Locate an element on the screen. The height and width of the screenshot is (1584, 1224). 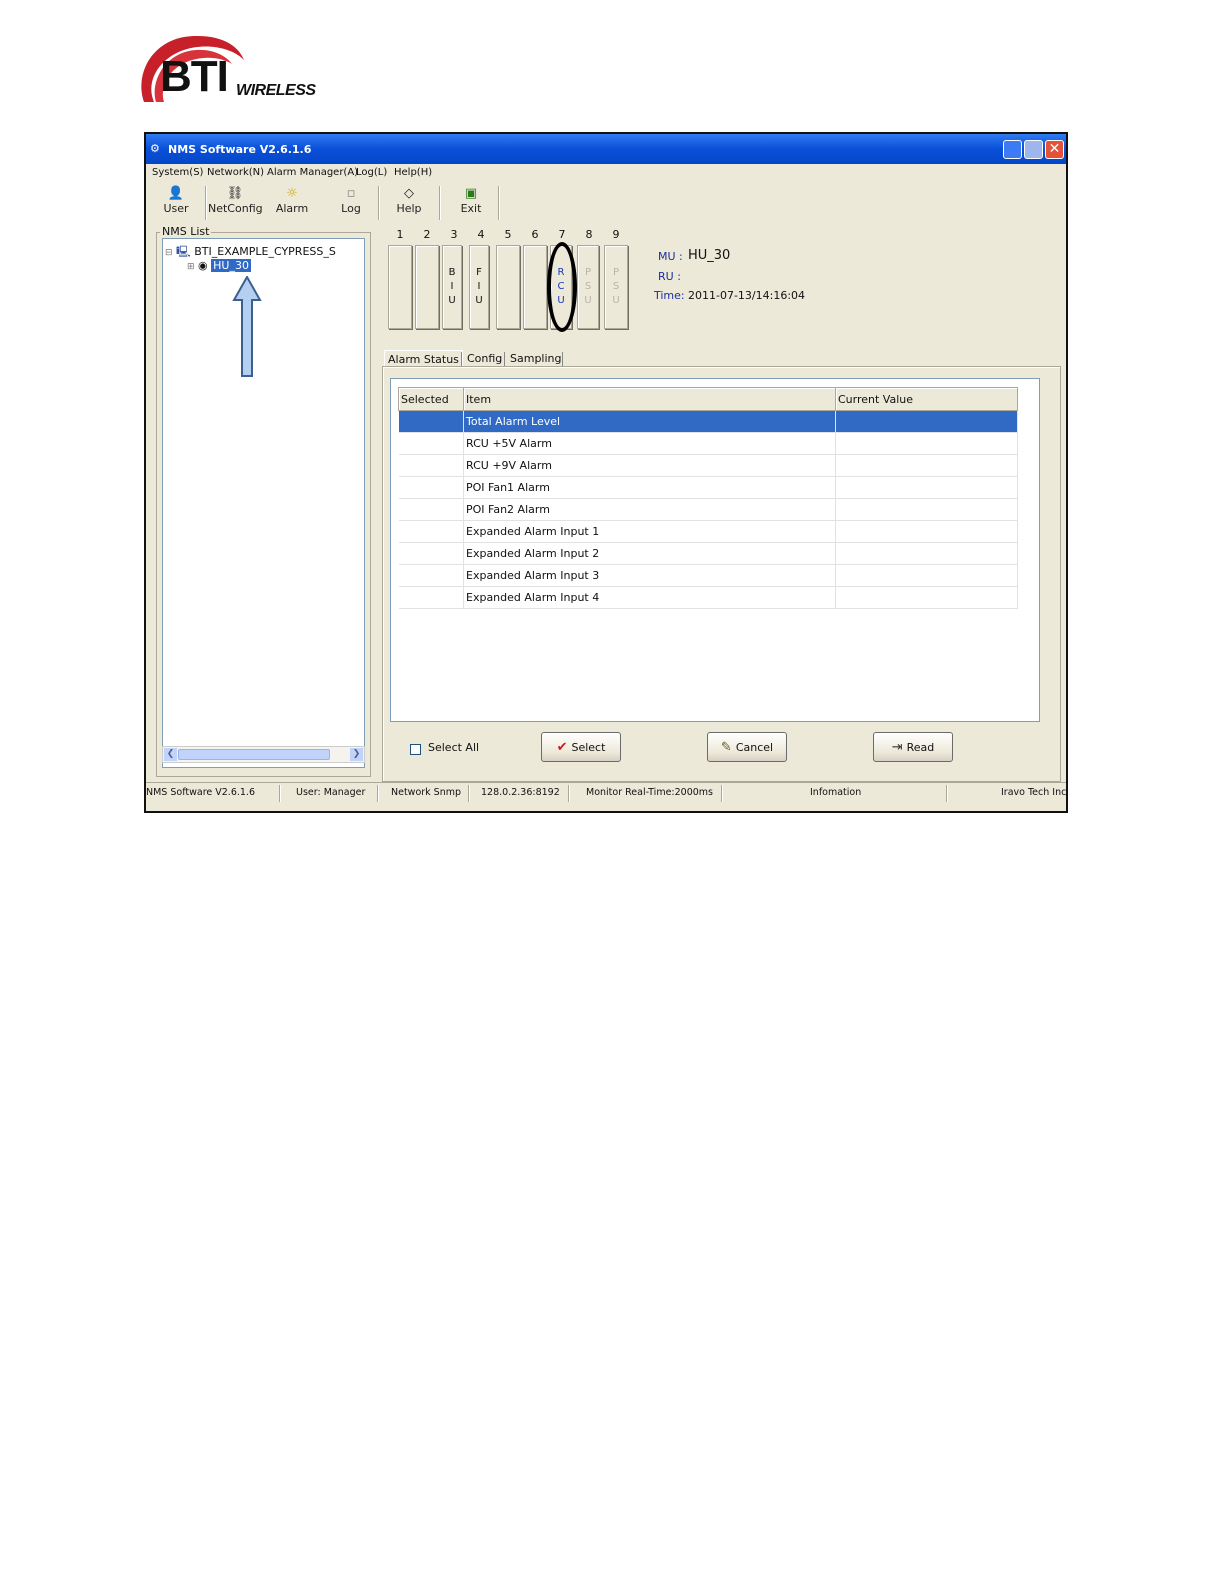
scroll-right-icon: ❯ is located at coordinates (356, 754).